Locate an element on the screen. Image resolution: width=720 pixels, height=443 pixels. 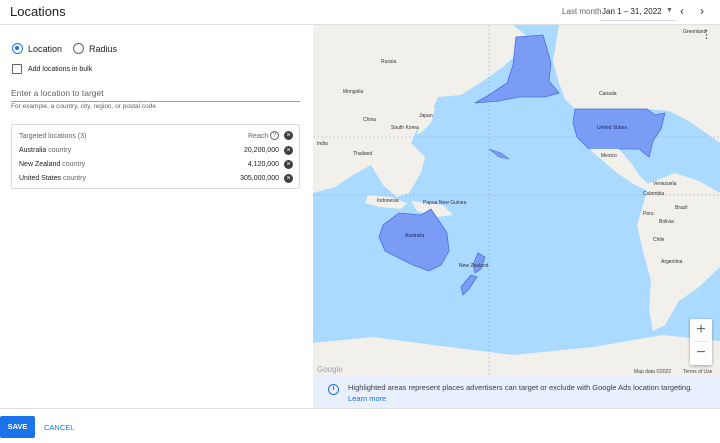
hawaii-highlight is located at coordinates (499, 154).